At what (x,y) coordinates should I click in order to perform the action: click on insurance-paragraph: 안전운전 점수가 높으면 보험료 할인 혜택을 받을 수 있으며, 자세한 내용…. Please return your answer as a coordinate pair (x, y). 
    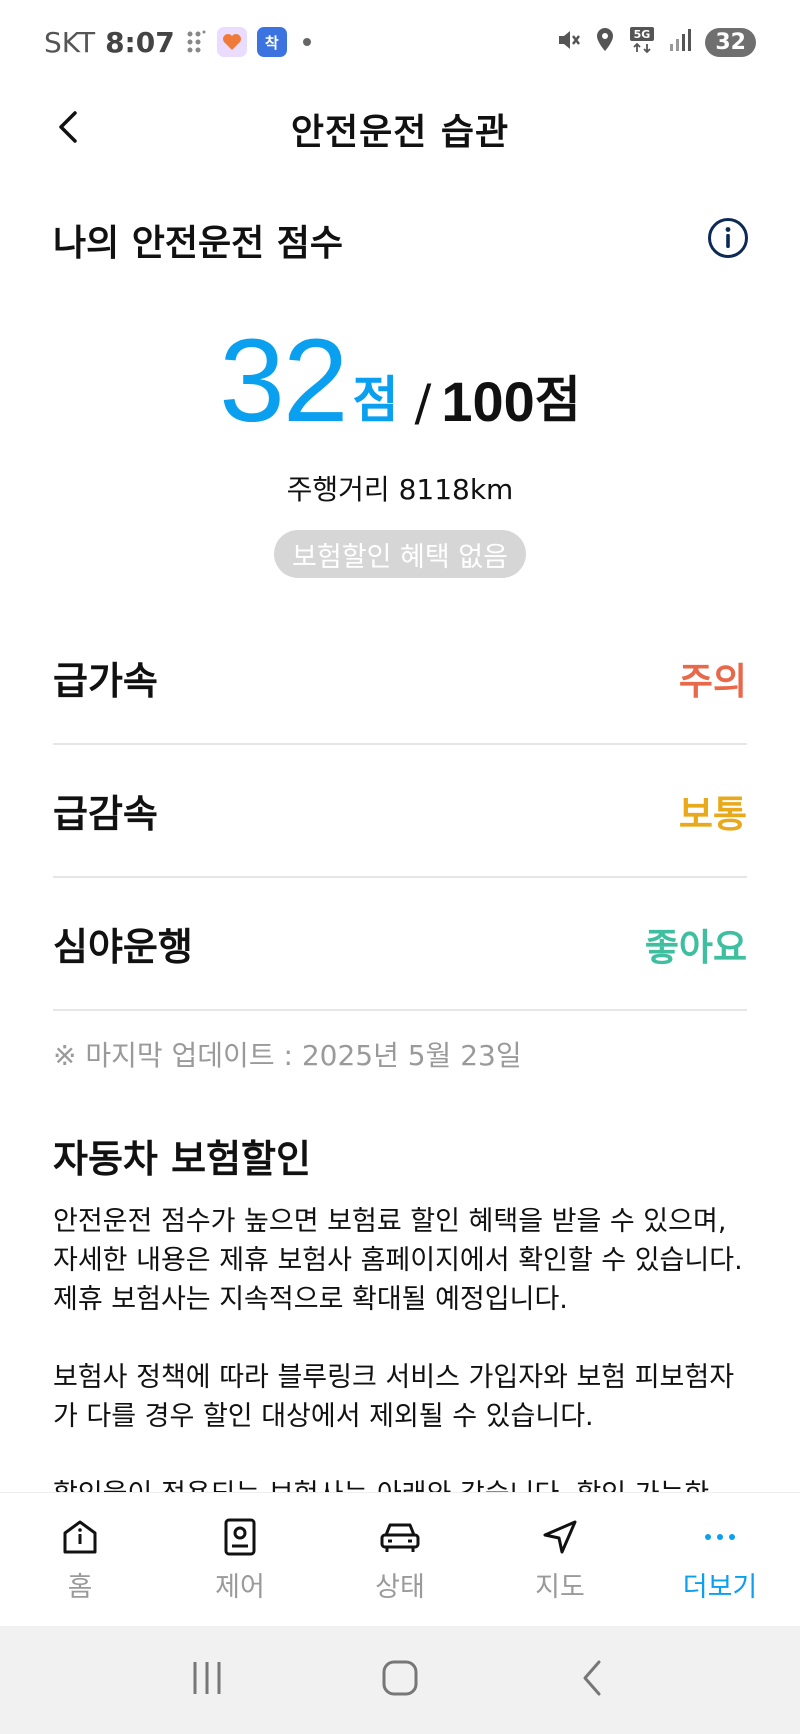
    Looking at the image, I should click on (398, 1260).